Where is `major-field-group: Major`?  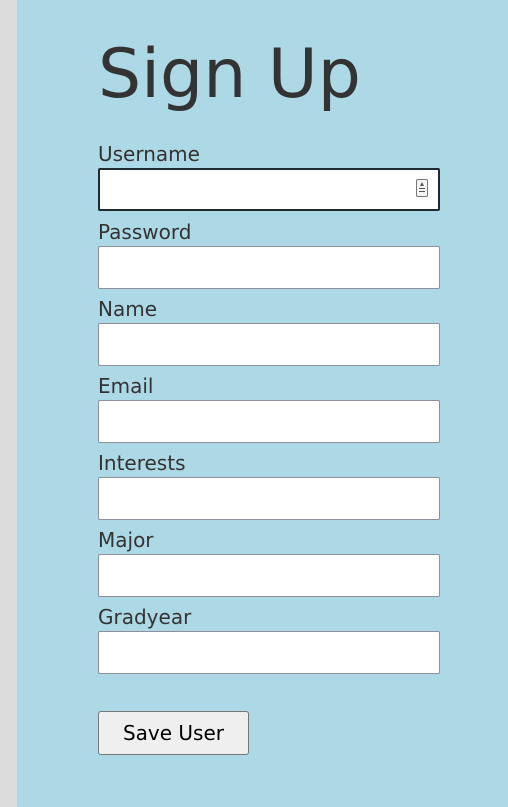 major-field-group: Major is located at coordinates (270, 562).